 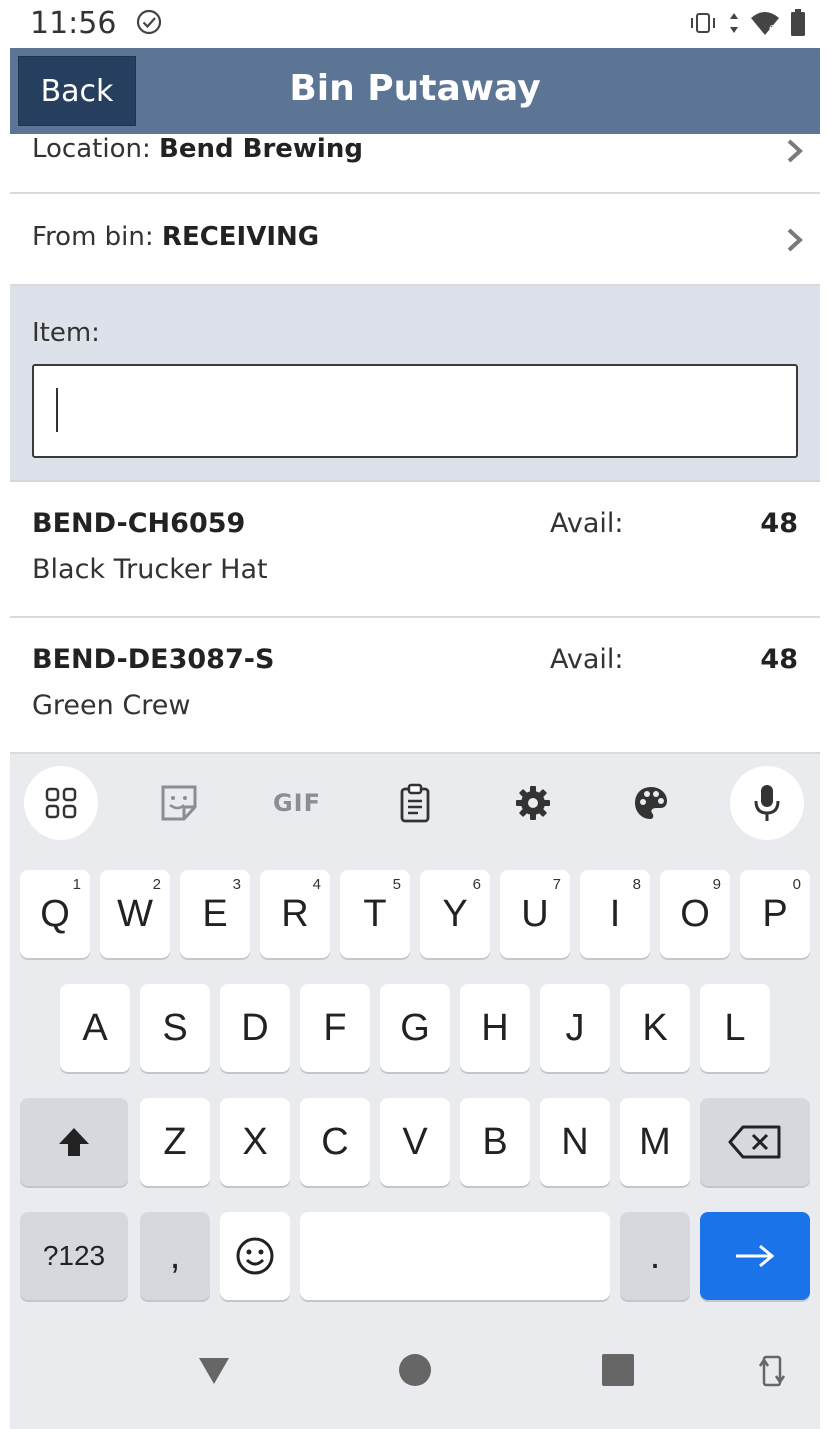 What do you see at coordinates (771, 28) in the screenshot?
I see `svg-text: 6` at bounding box center [771, 28].